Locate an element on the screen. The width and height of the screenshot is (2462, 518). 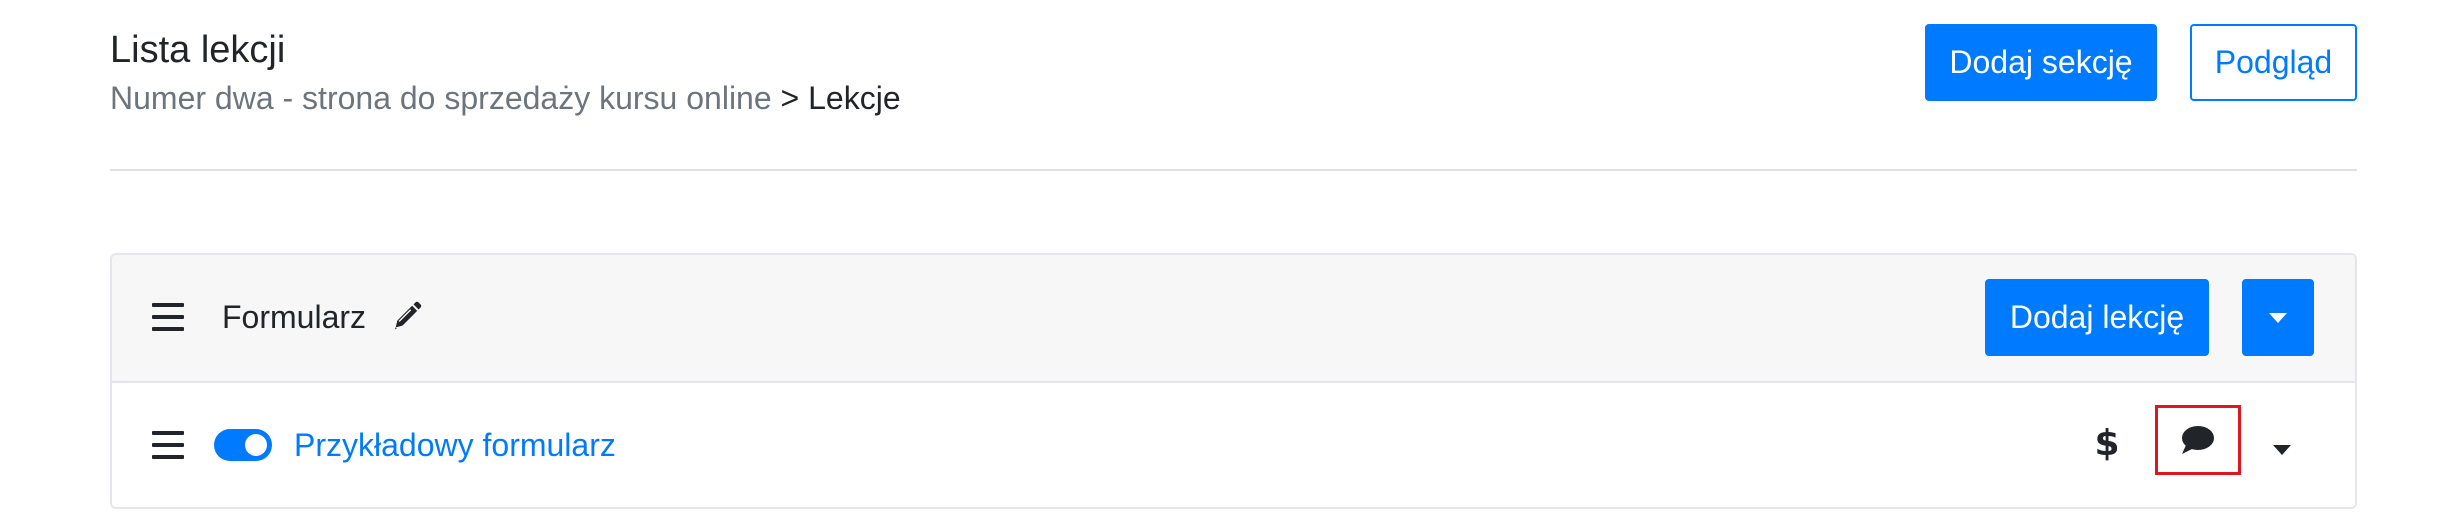
lesson-menu-button is located at coordinates (2282, 450).